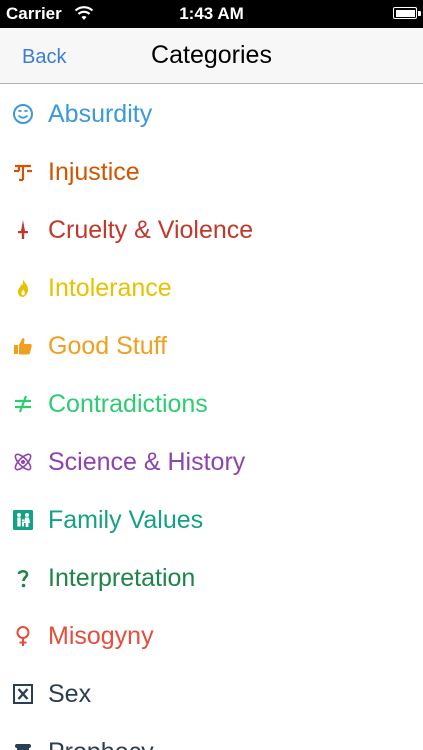 The image size is (423, 750). What do you see at coordinates (128, 404) in the screenshot?
I see `category-label: Contradictions` at bounding box center [128, 404].